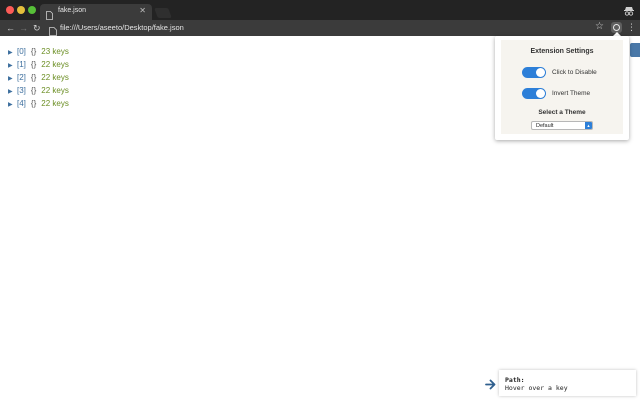  I want to click on json-row: ▶ [3] {} 22 keys, so click(38, 91).